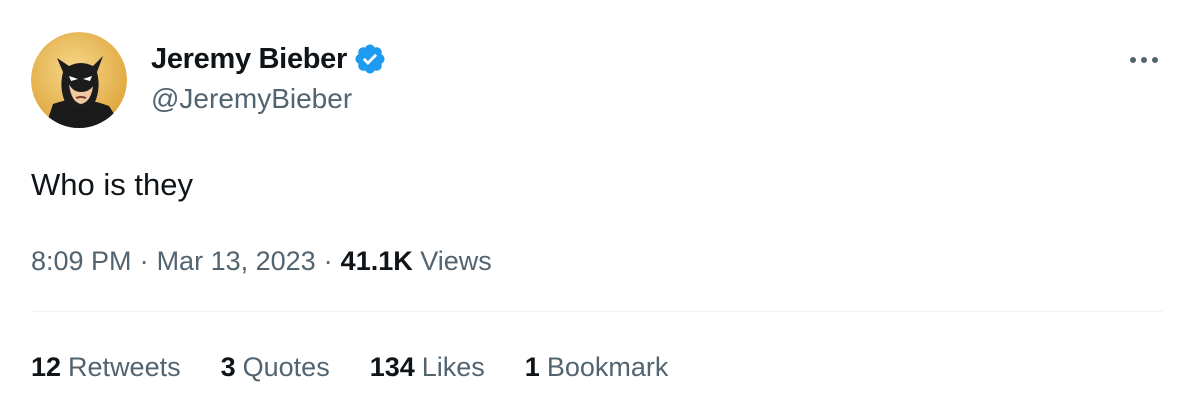 The image size is (1192, 416). What do you see at coordinates (456, 261) in the screenshot?
I see `views-label: Views` at bounding box center [456, 261].